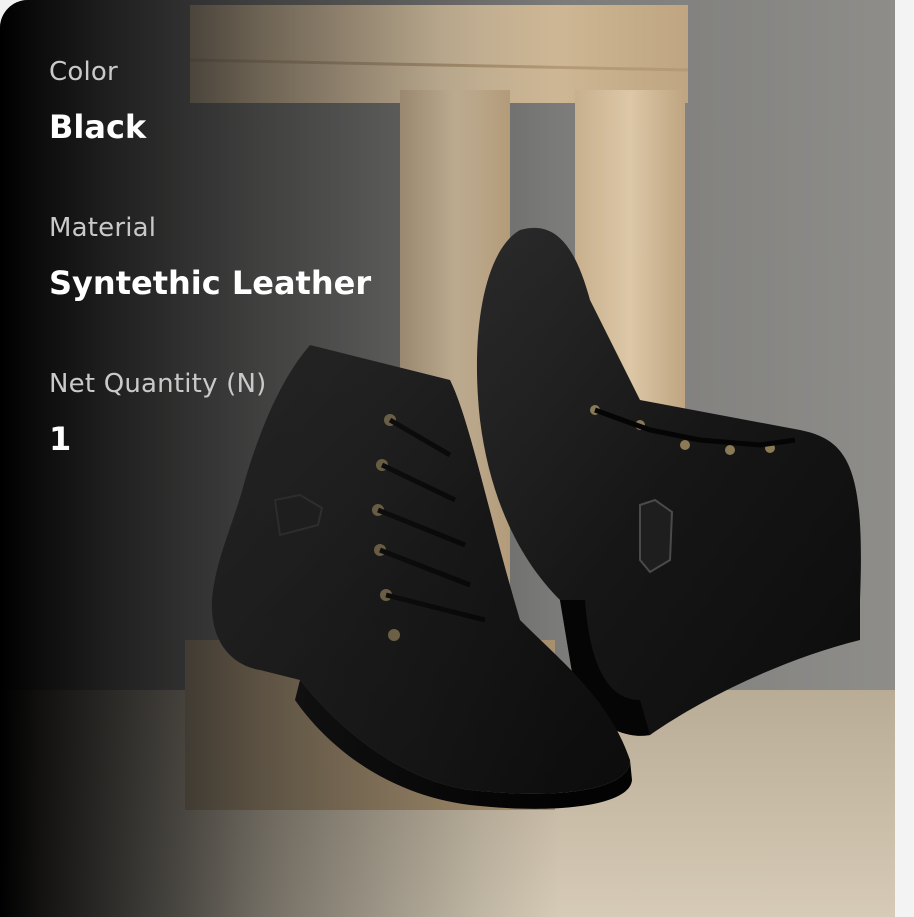  I want to click on attribute-color: Color Black, so click(259, 128).